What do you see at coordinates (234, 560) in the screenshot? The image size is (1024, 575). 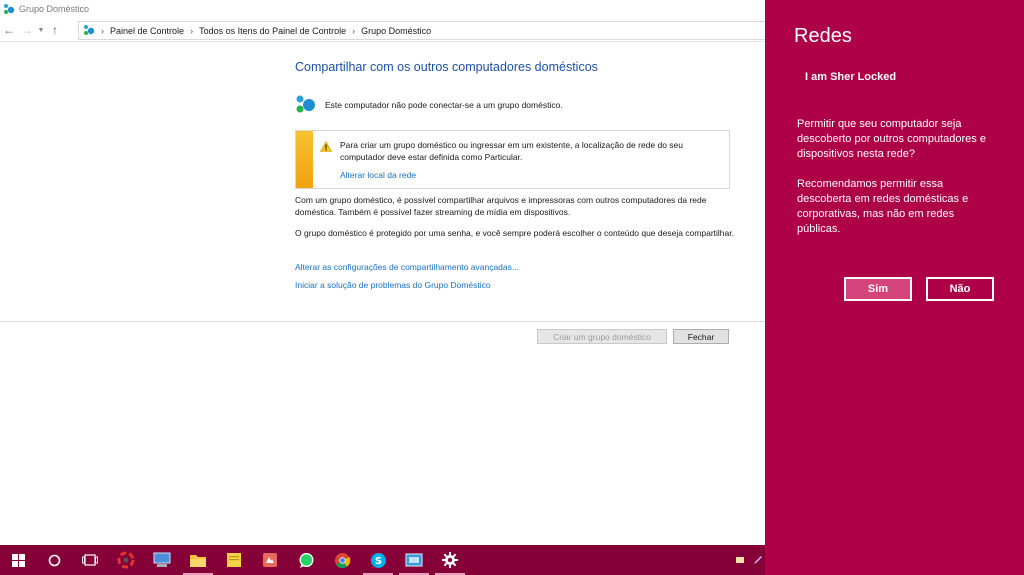 I see `sticky-notes-icon` at bounding box center [234, 560].